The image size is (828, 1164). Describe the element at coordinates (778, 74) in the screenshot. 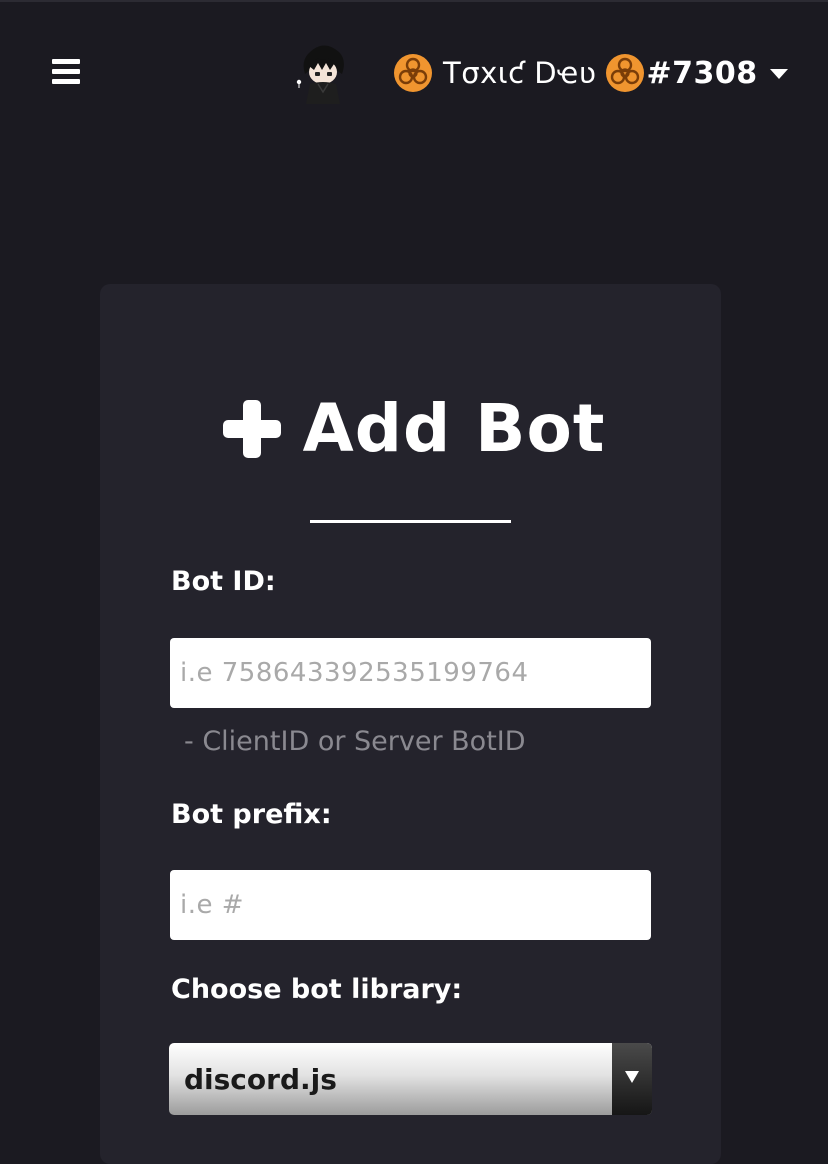

I see `caret-down-icon` at that location.